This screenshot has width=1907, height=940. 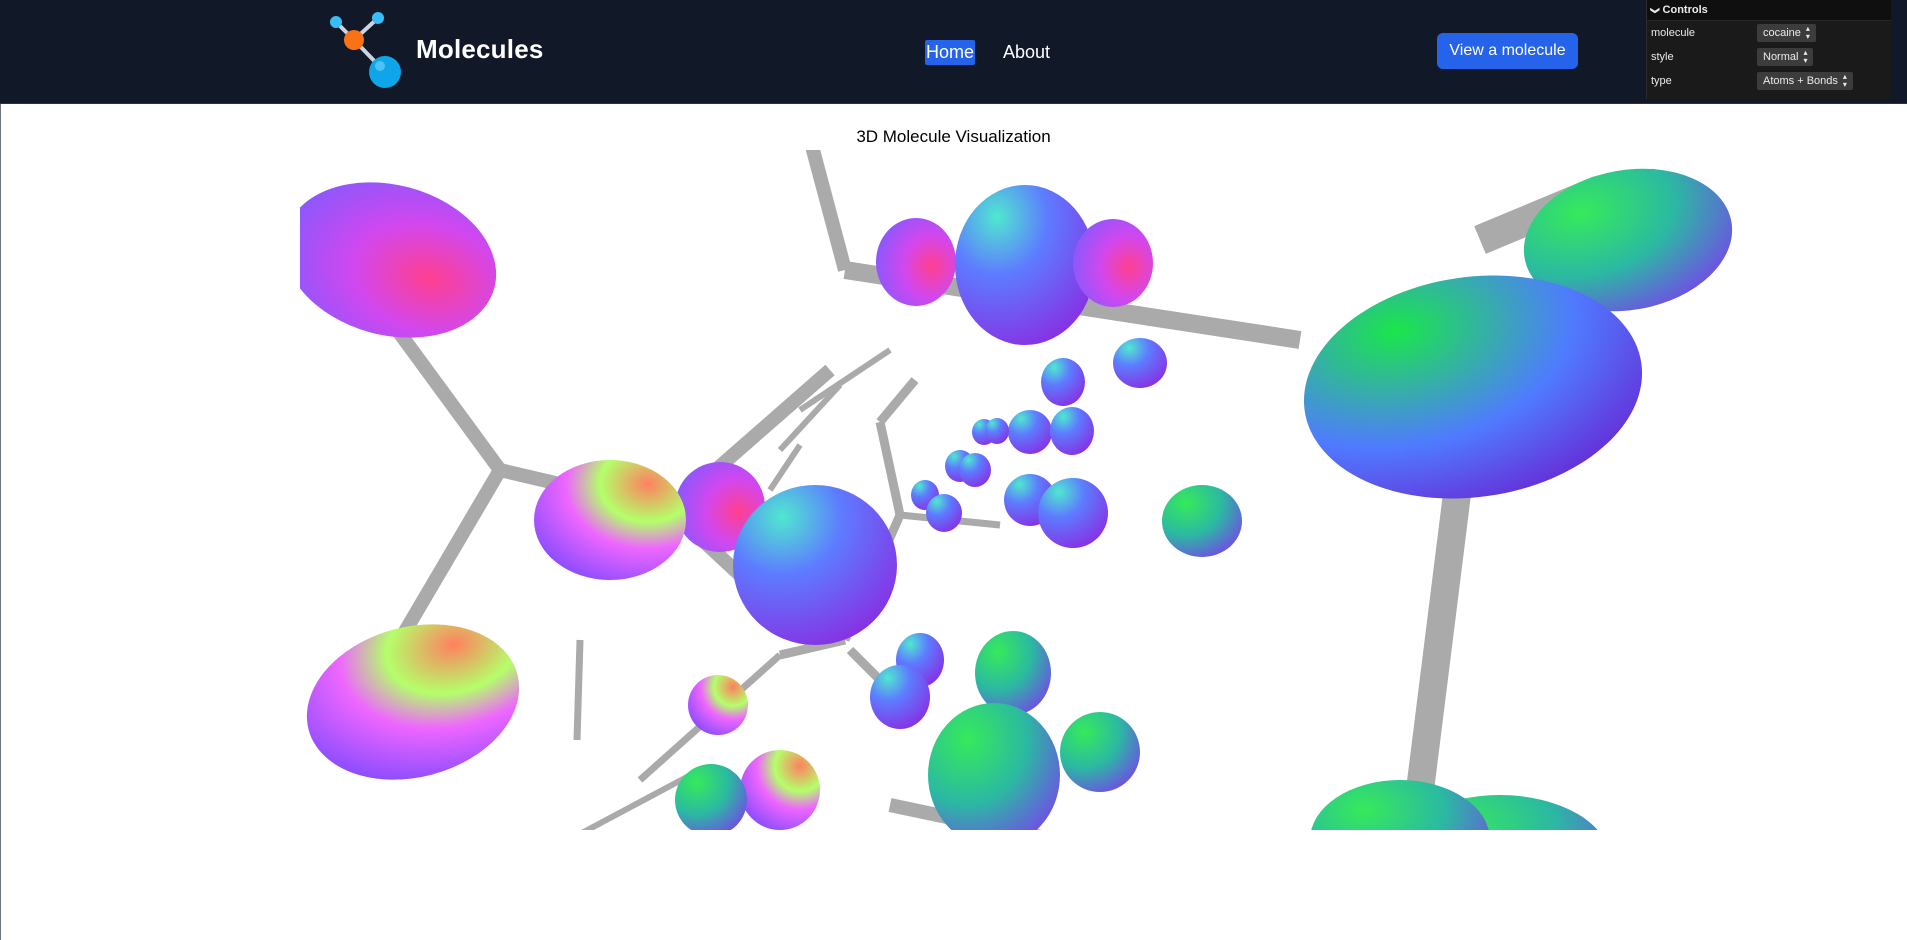 I want to click on page-border, so click(x=0, y=522).